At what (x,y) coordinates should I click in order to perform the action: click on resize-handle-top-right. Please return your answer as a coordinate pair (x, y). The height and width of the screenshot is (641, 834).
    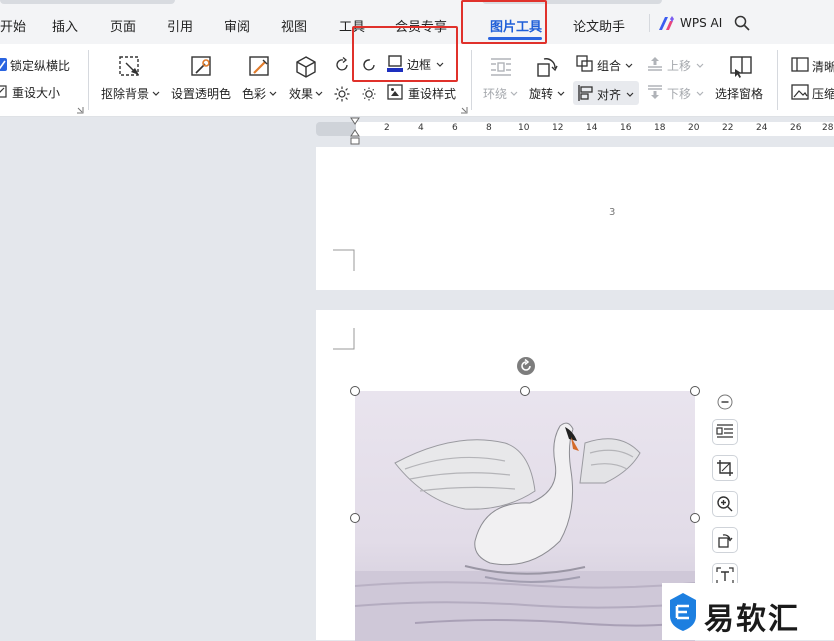
    Looking at the image, I should click on (695, 391).